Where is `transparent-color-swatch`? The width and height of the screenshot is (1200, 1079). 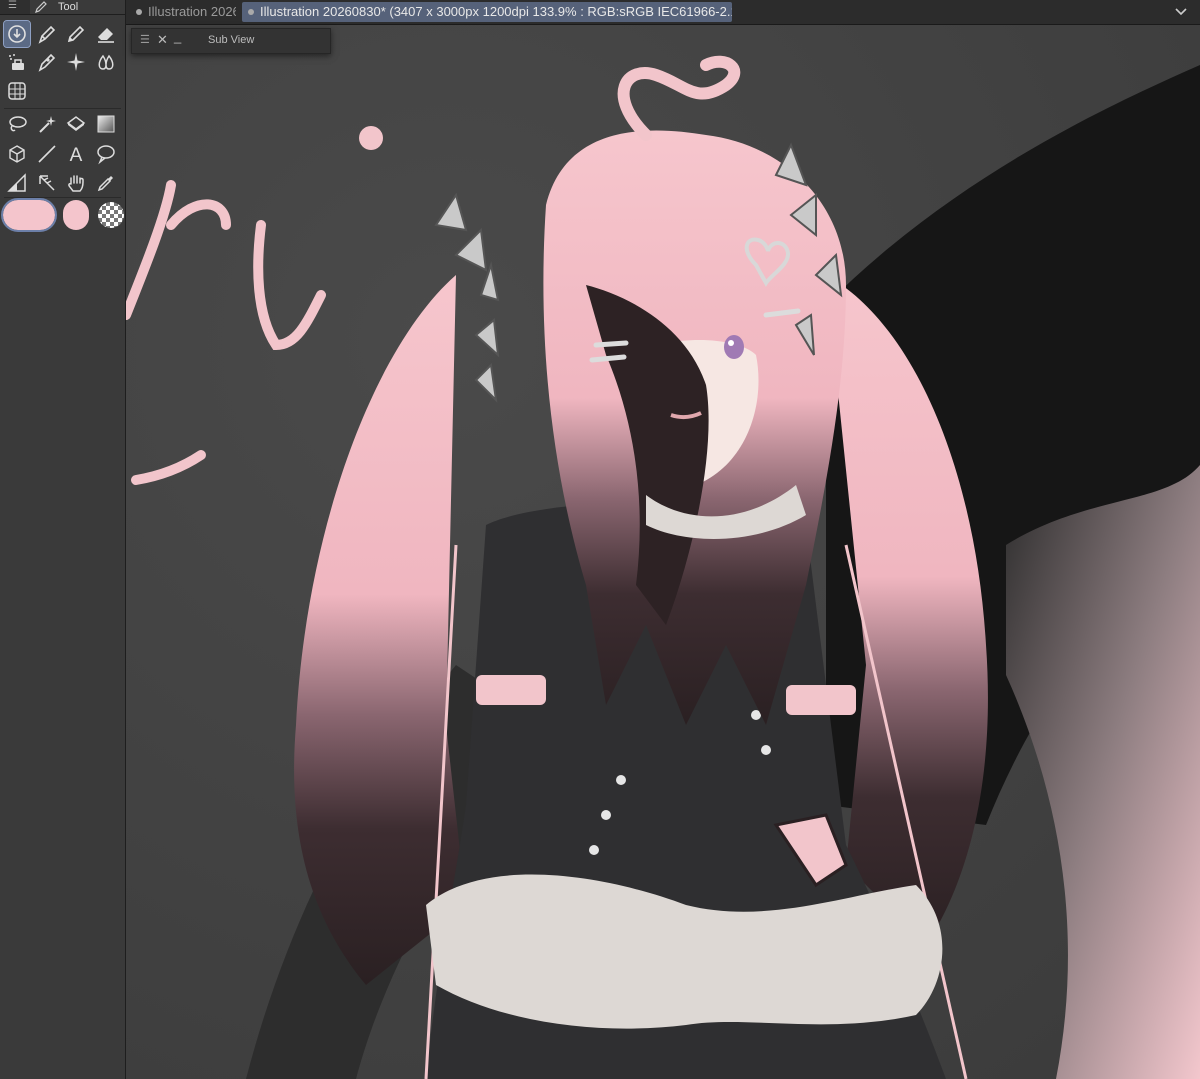 transparent-color-swatch is located at coordinates (111, 215).